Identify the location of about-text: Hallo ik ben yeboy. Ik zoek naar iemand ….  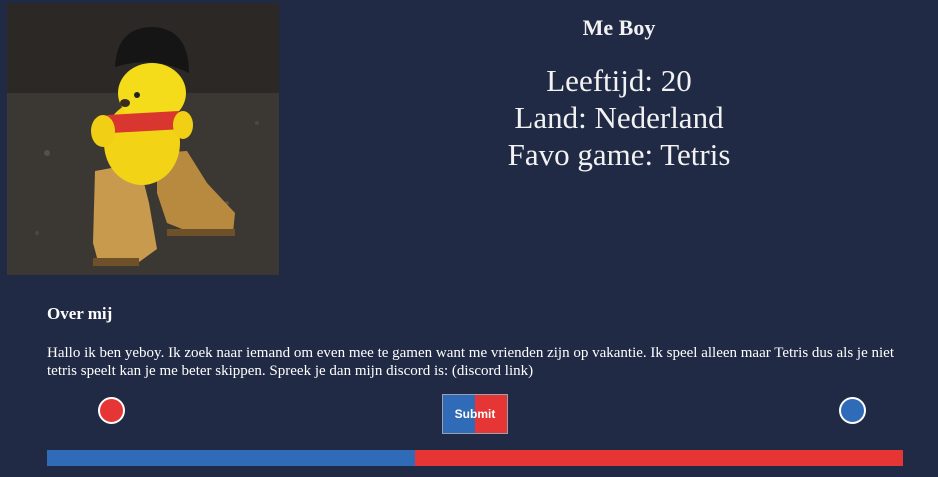
(470, 362).